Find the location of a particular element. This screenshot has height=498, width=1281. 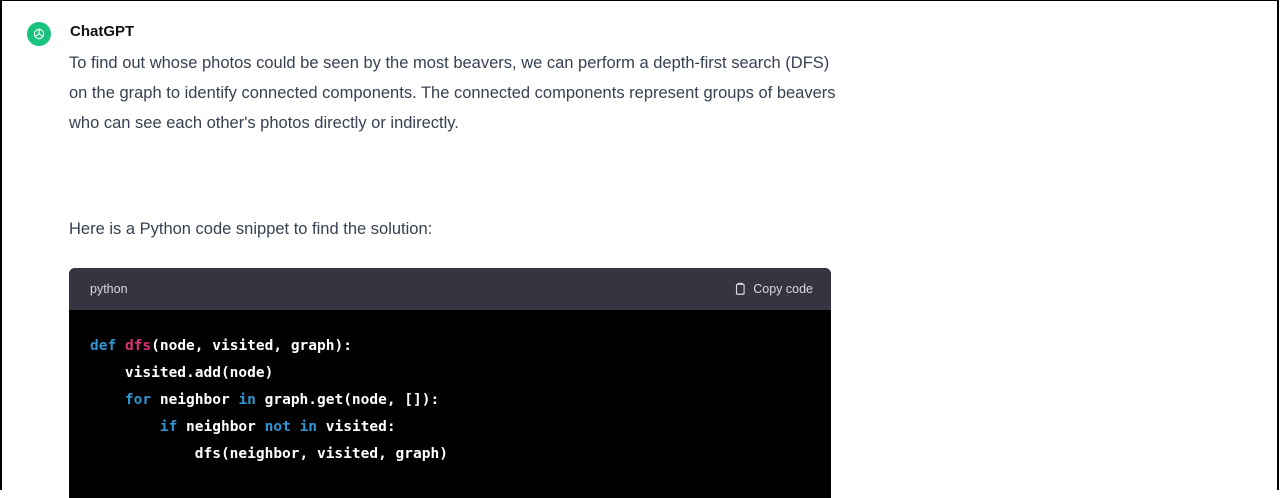

copy-code-label: Copy code is located at coordinates (783, 289).